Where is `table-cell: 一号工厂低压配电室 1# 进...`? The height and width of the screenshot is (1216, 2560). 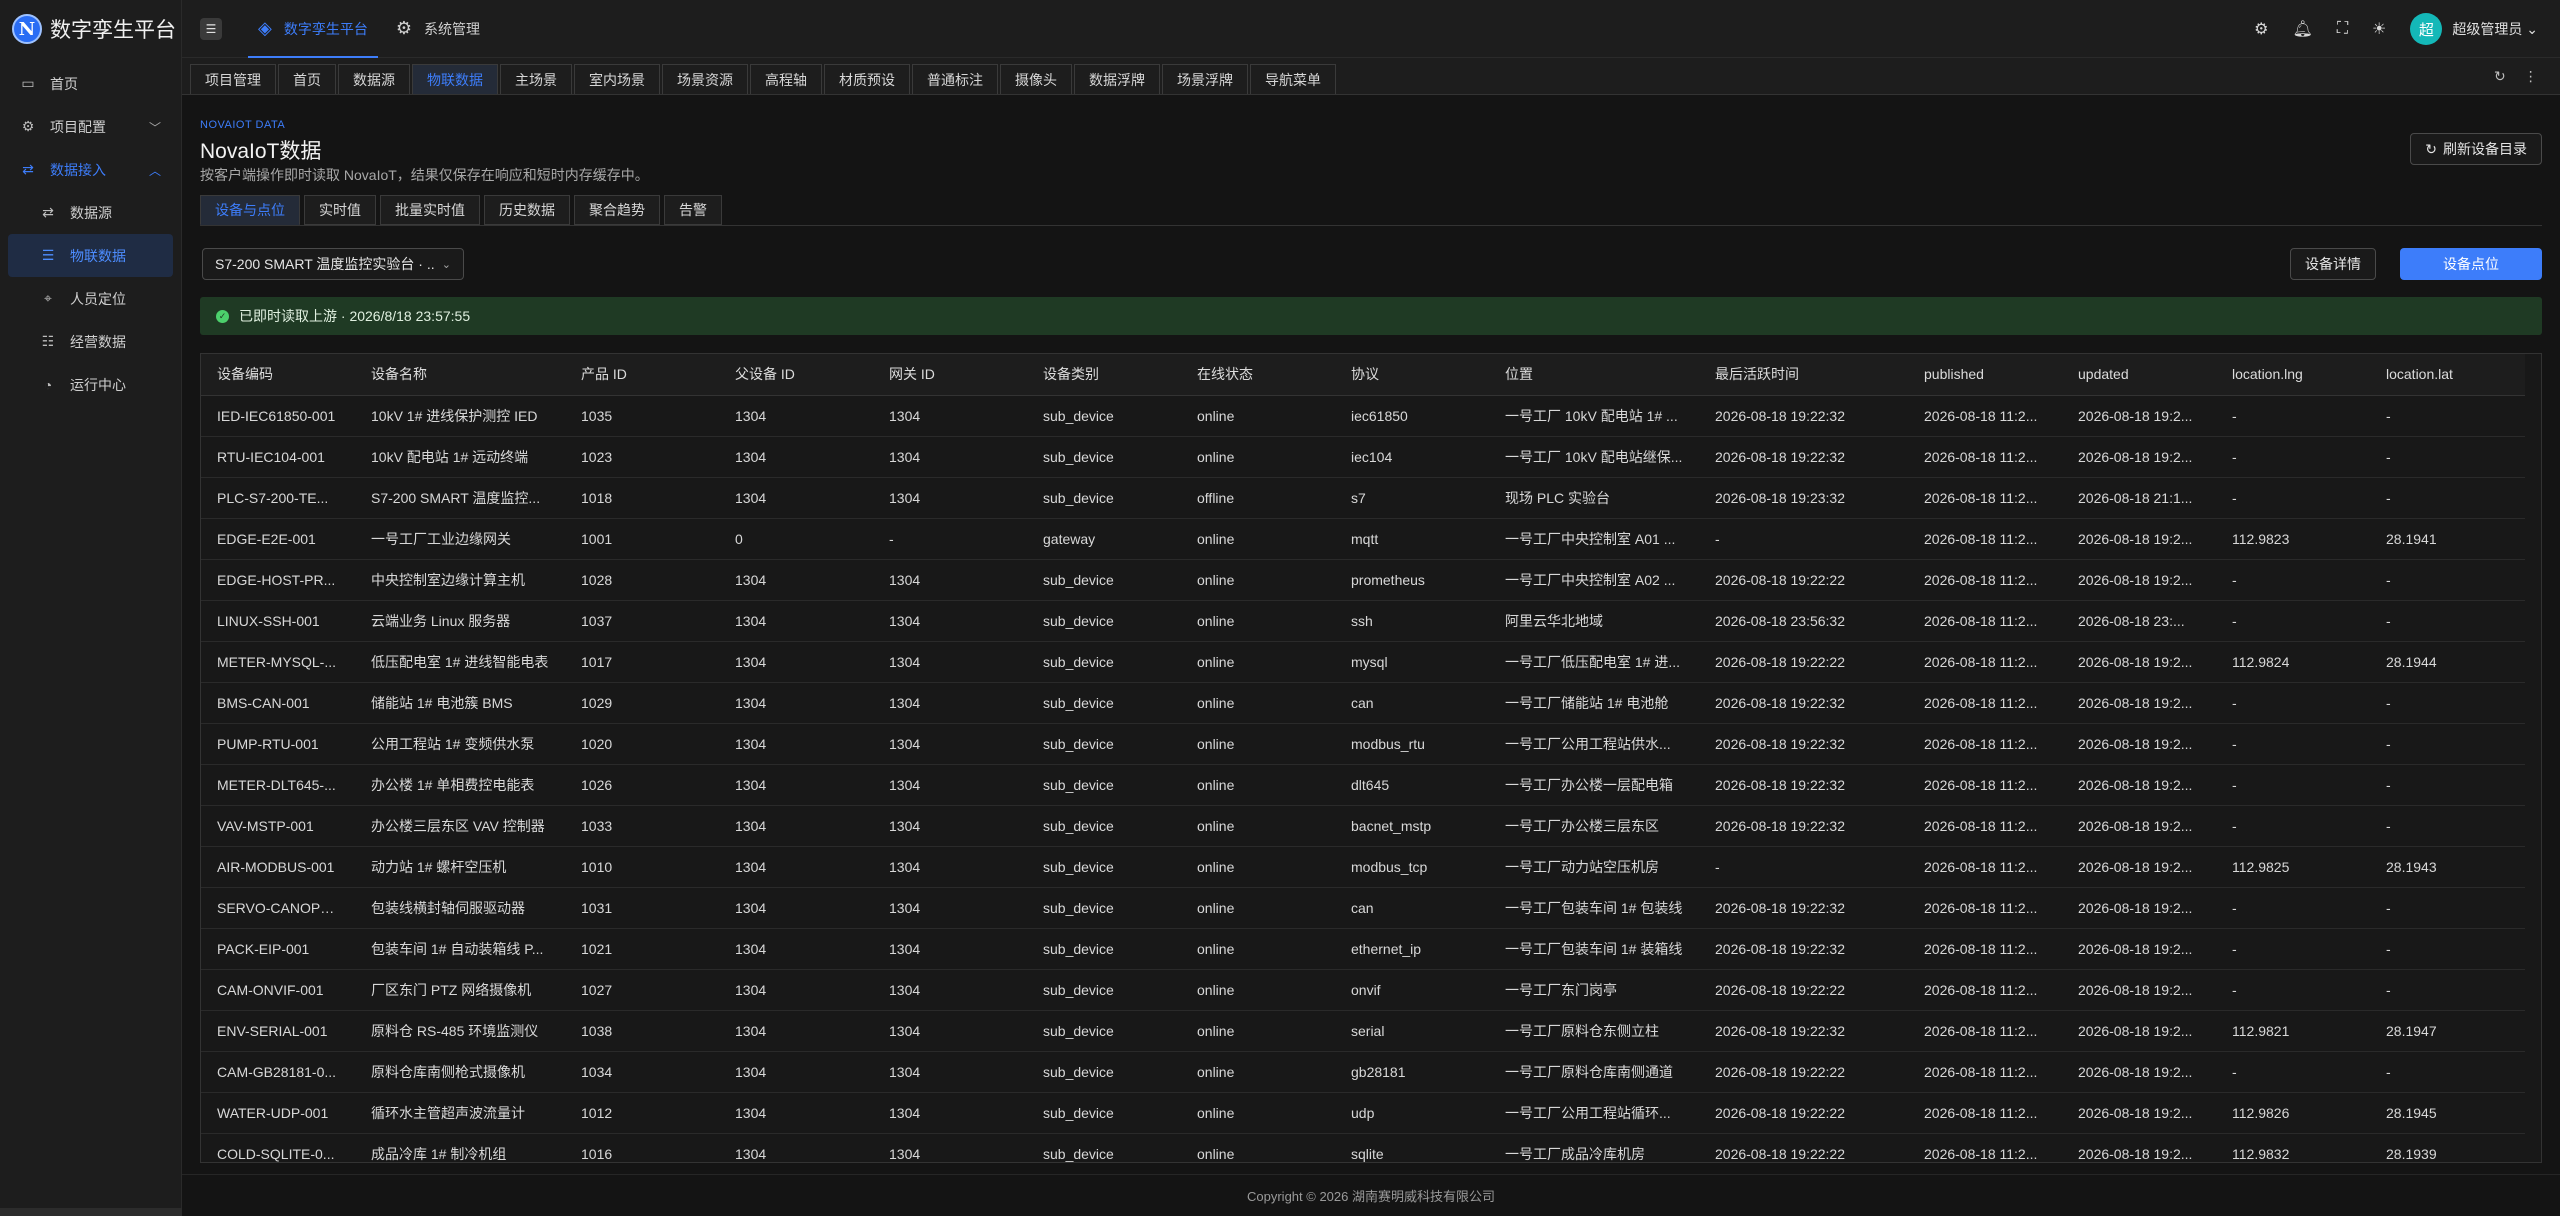
table-cell: 一号工厂低压配电室 1# 进... is located at coordinates (1594, 662).